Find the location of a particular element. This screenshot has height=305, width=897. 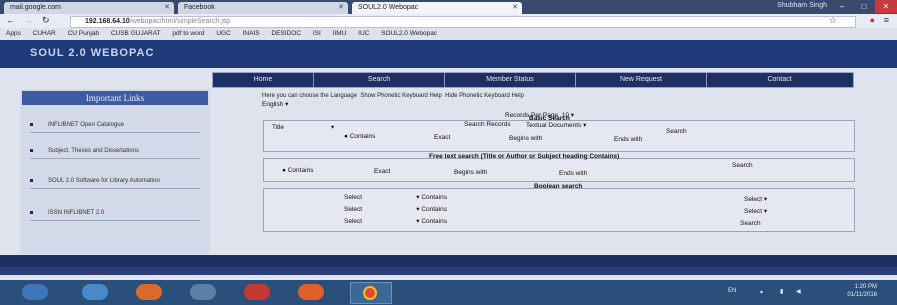

minimize-icon: – is located at coordinates (842, 6).